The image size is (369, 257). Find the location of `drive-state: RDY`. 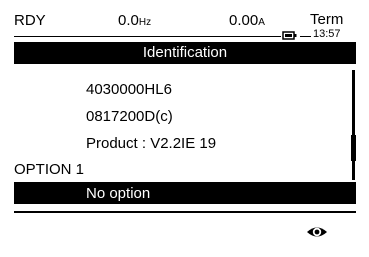

drive-state: RDY is located at coordinates (30, 20).